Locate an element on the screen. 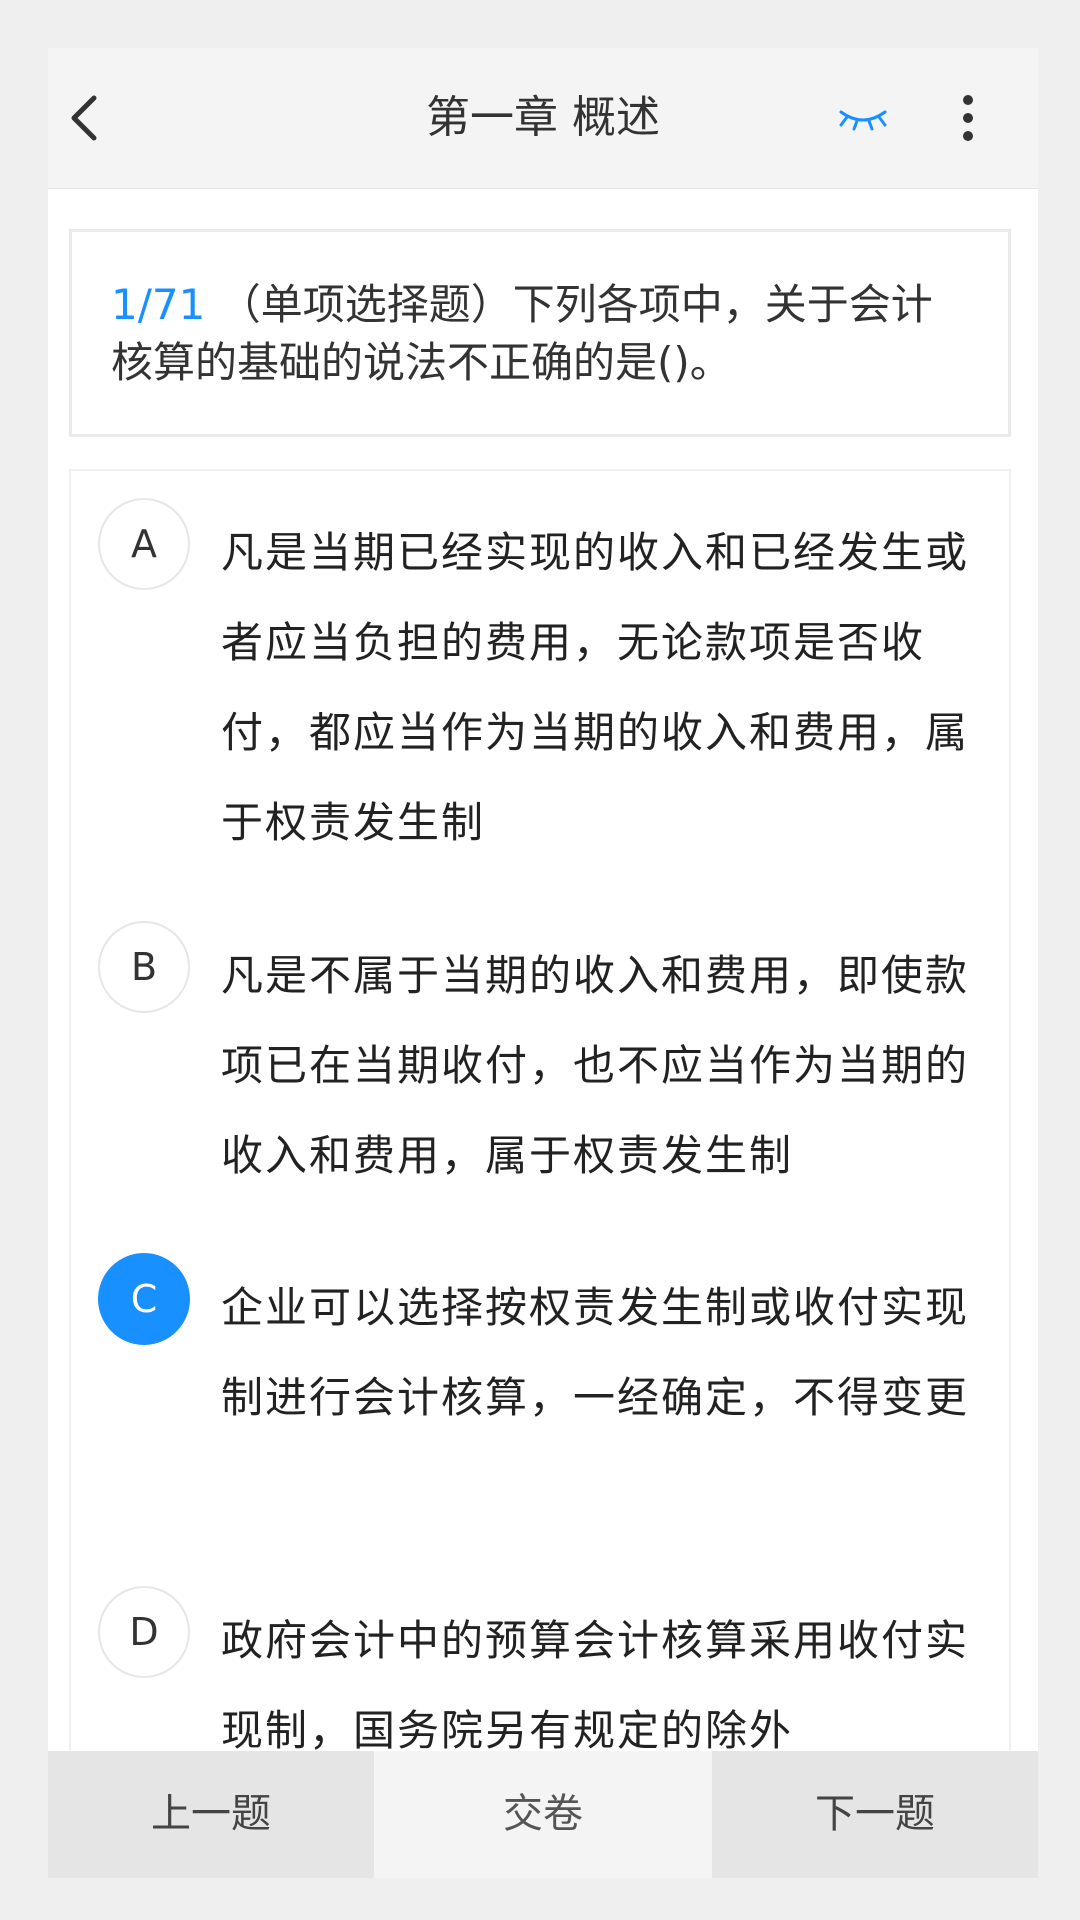  header-bar: 第一章 概述 is located at coordinates (543, 118).